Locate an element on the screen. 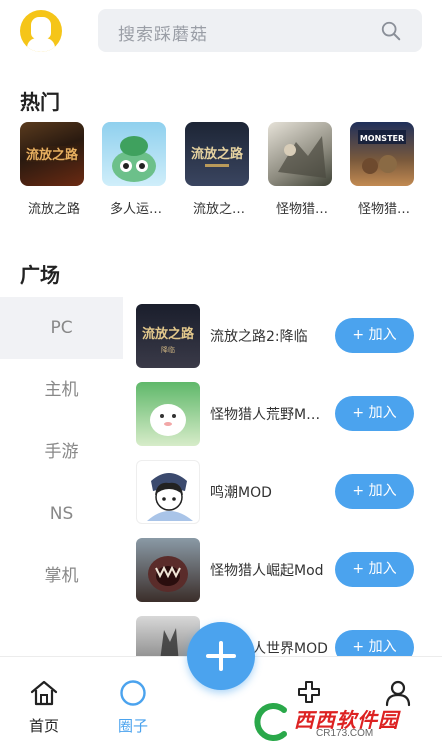 The height and width of the screenshot is (754, 442). plus-icon-vertical is located at coordinates (221, 656).